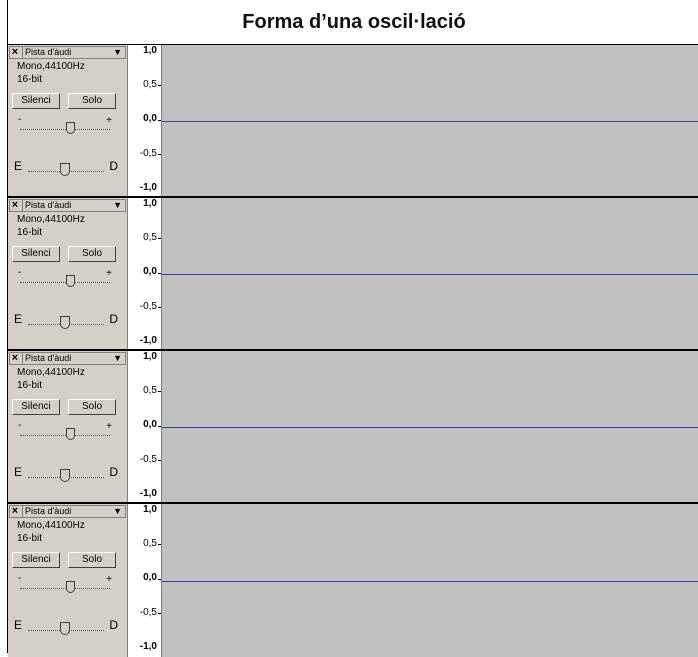 This screenshot has height=657, width=698. What do you see at coordinates (65, 129) in the screenshot?
I see `gain-slider-track` at bounding box center [65, 129].